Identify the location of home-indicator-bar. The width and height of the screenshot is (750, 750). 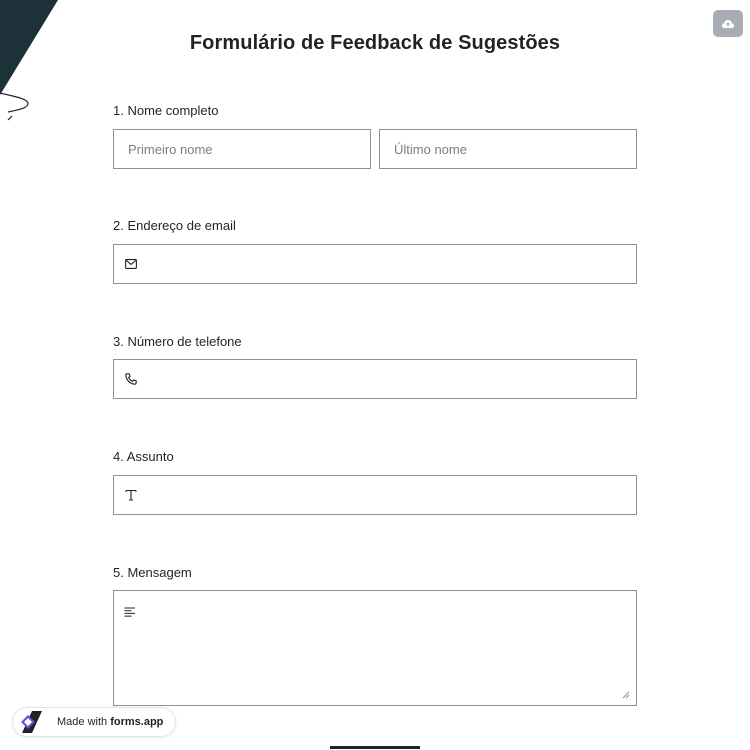
(375, 747).